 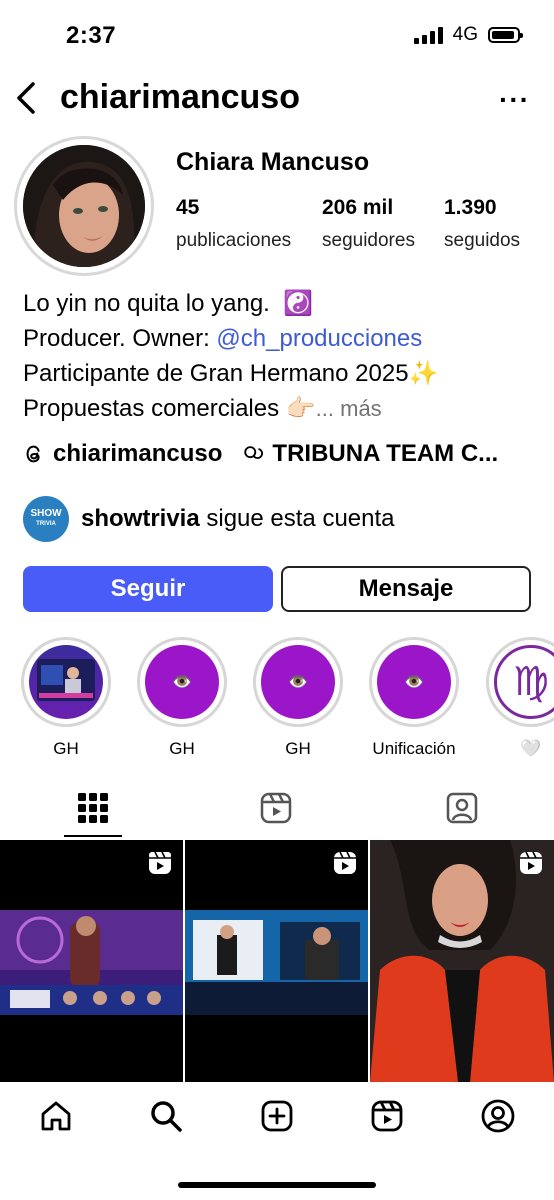 I want to click on grid-tab-icon, so click(x=93, y=808).